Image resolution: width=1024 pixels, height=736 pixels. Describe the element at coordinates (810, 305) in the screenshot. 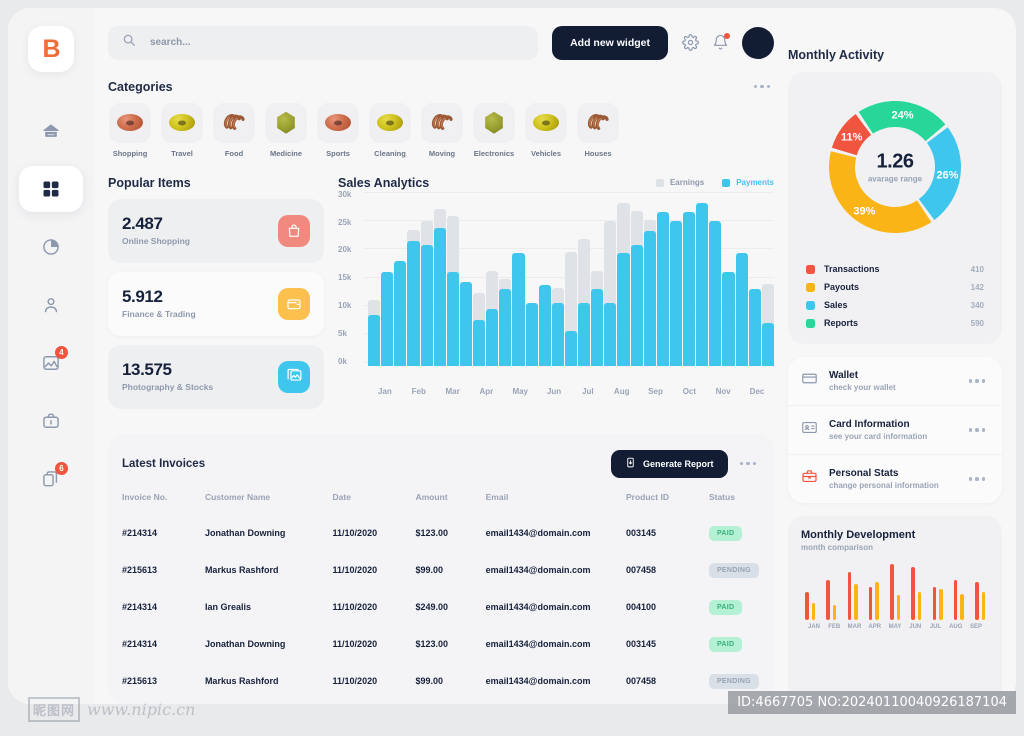

I see `legend-swatch` at that location.